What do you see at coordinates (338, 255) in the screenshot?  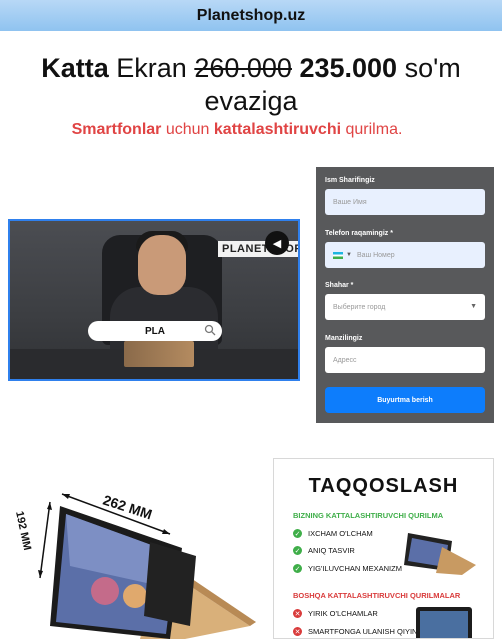 I see `uzbekistan-flag-icon` at bounding box center [338, 255].